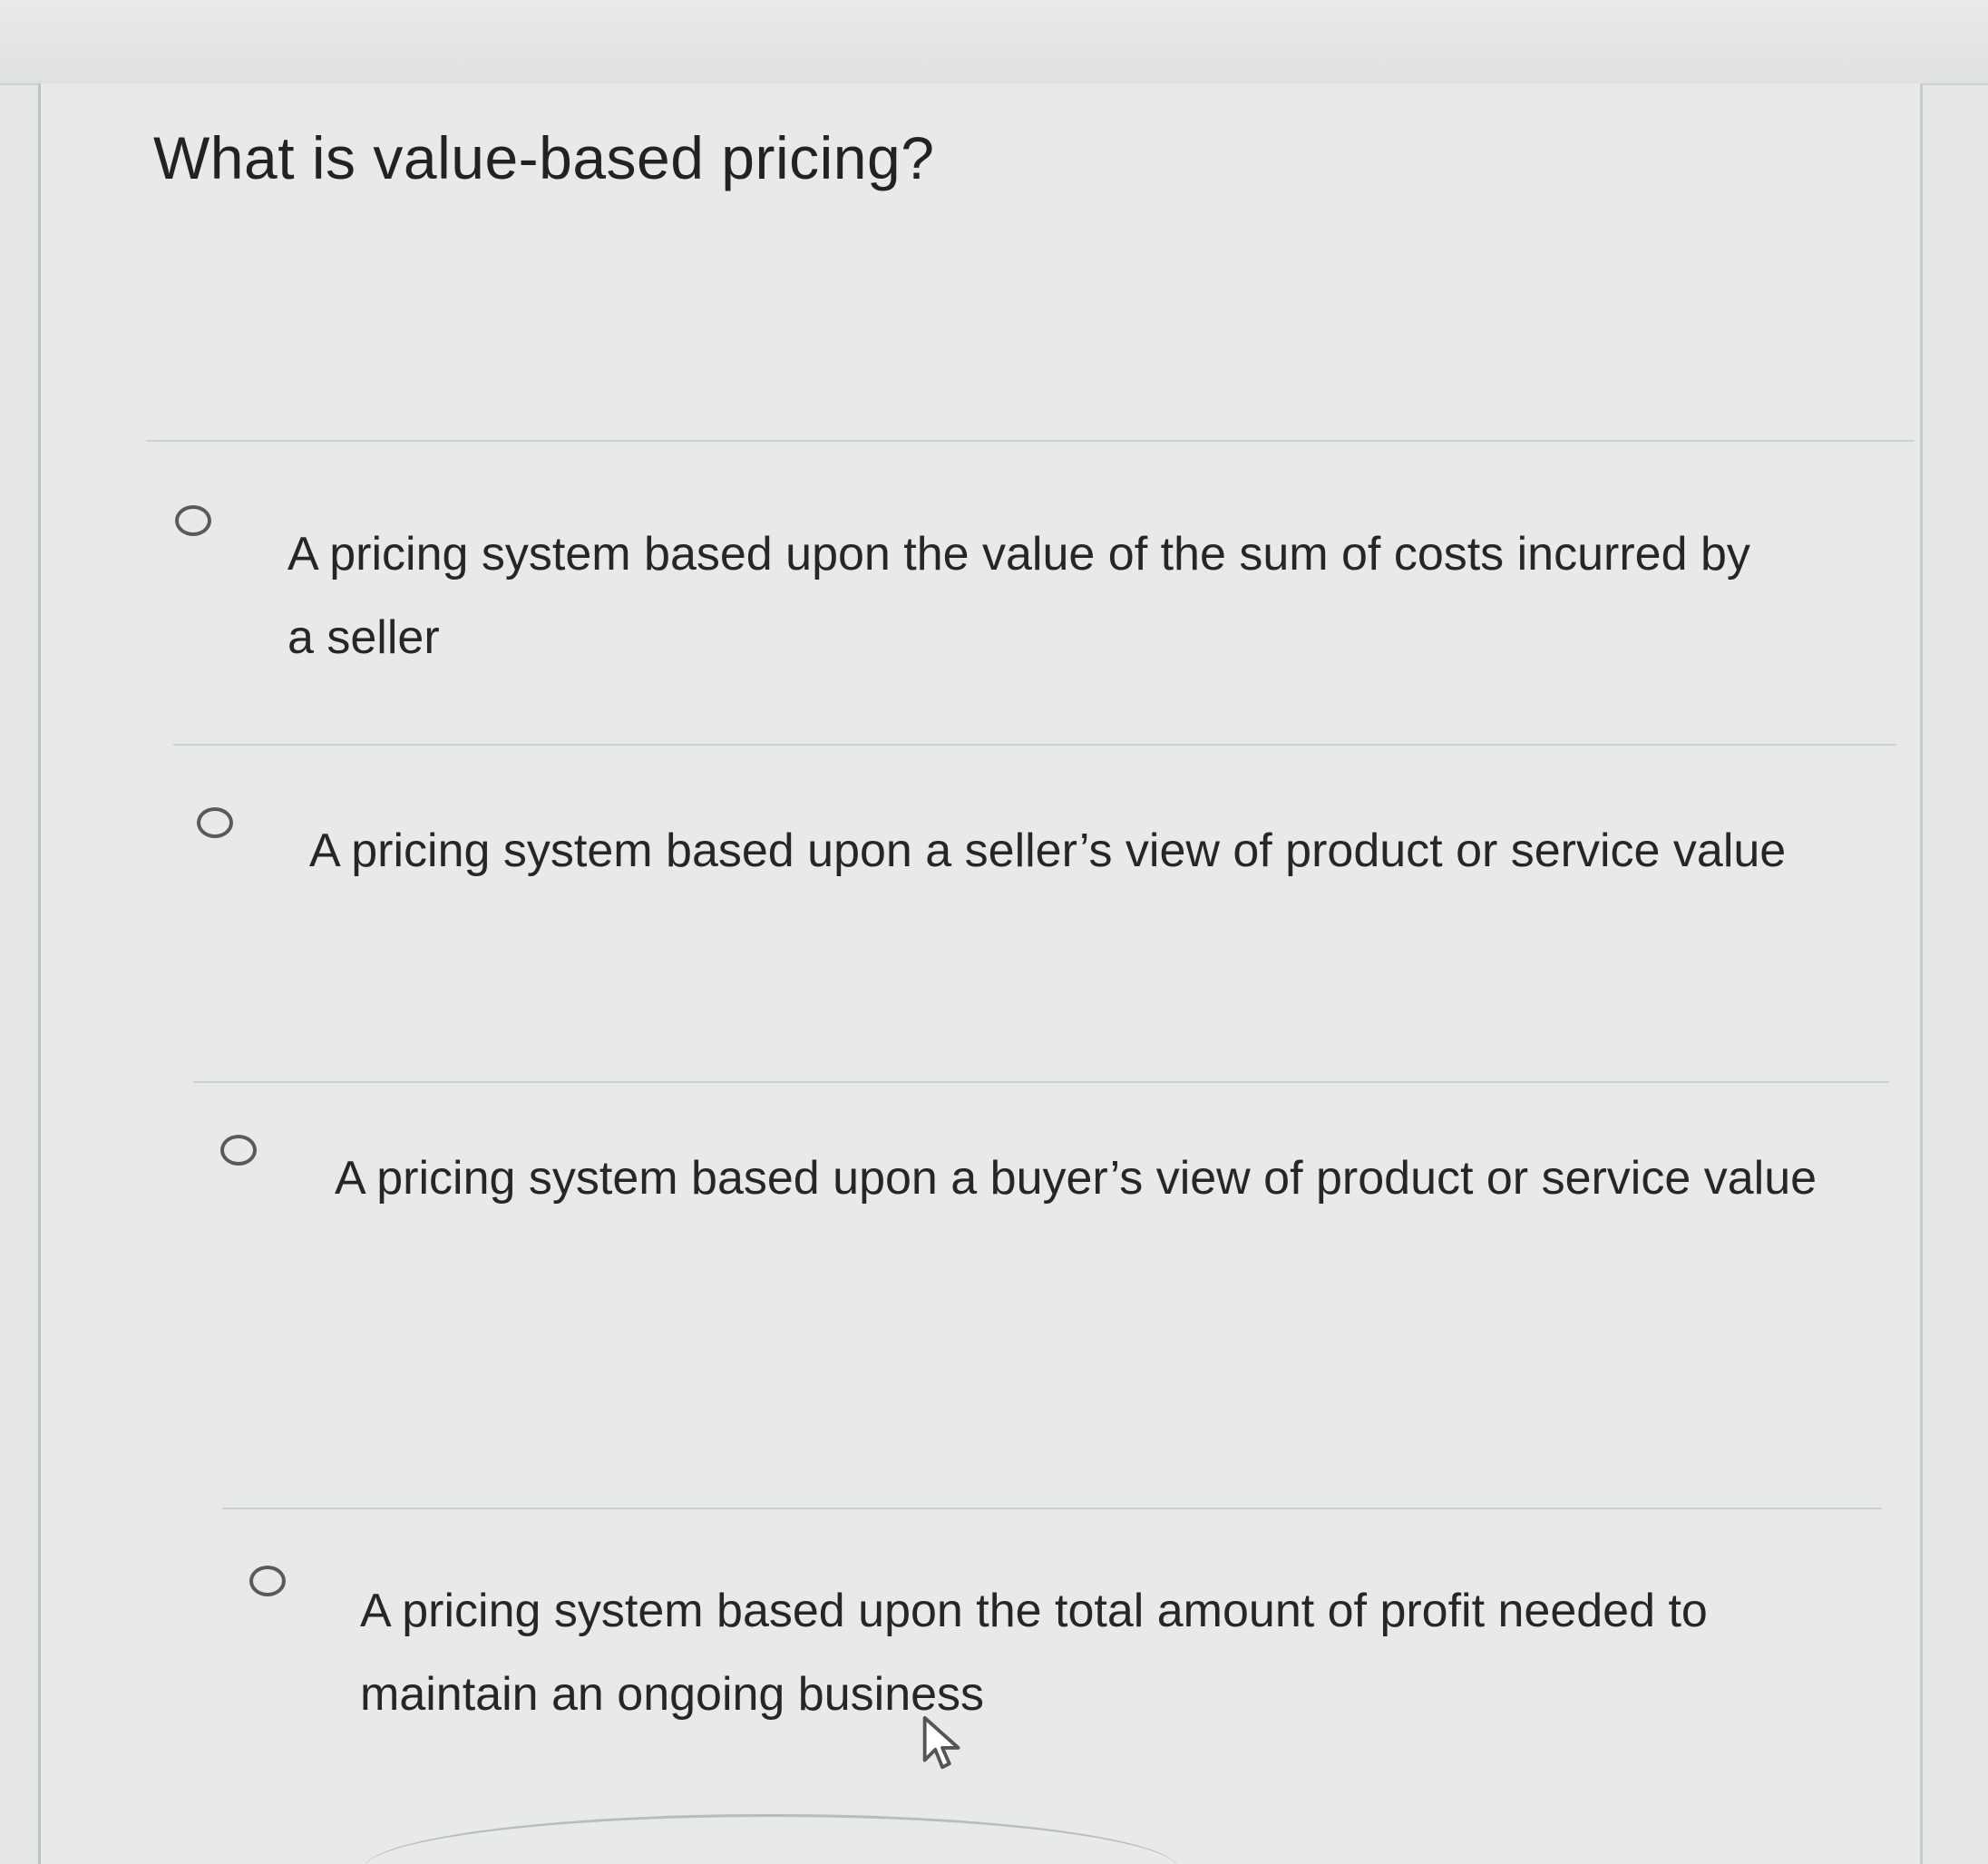  I want to click on screen-top-bar, so click(994, 42).